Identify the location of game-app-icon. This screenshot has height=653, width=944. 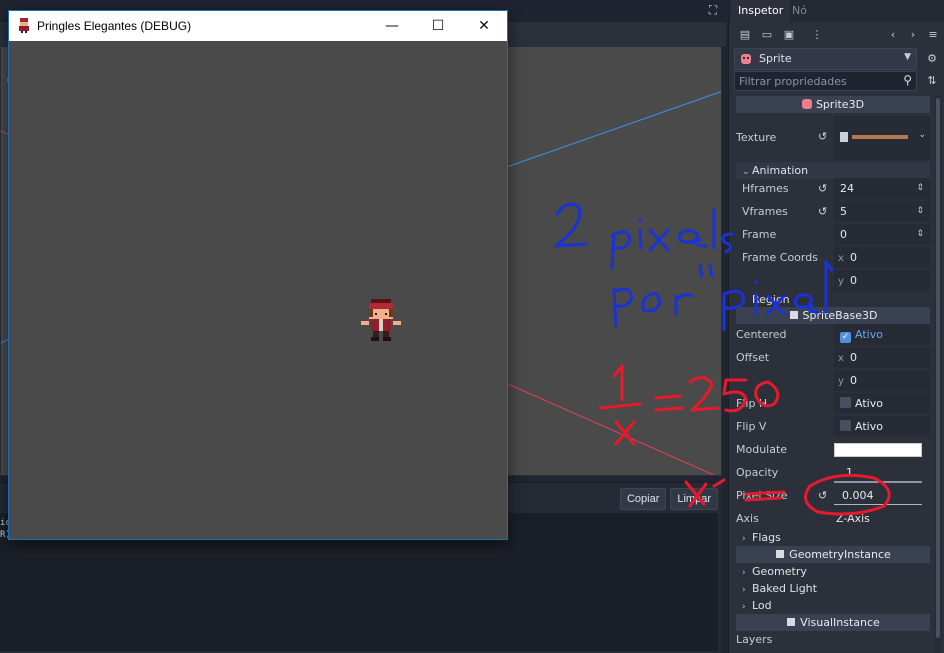
(24, 25).